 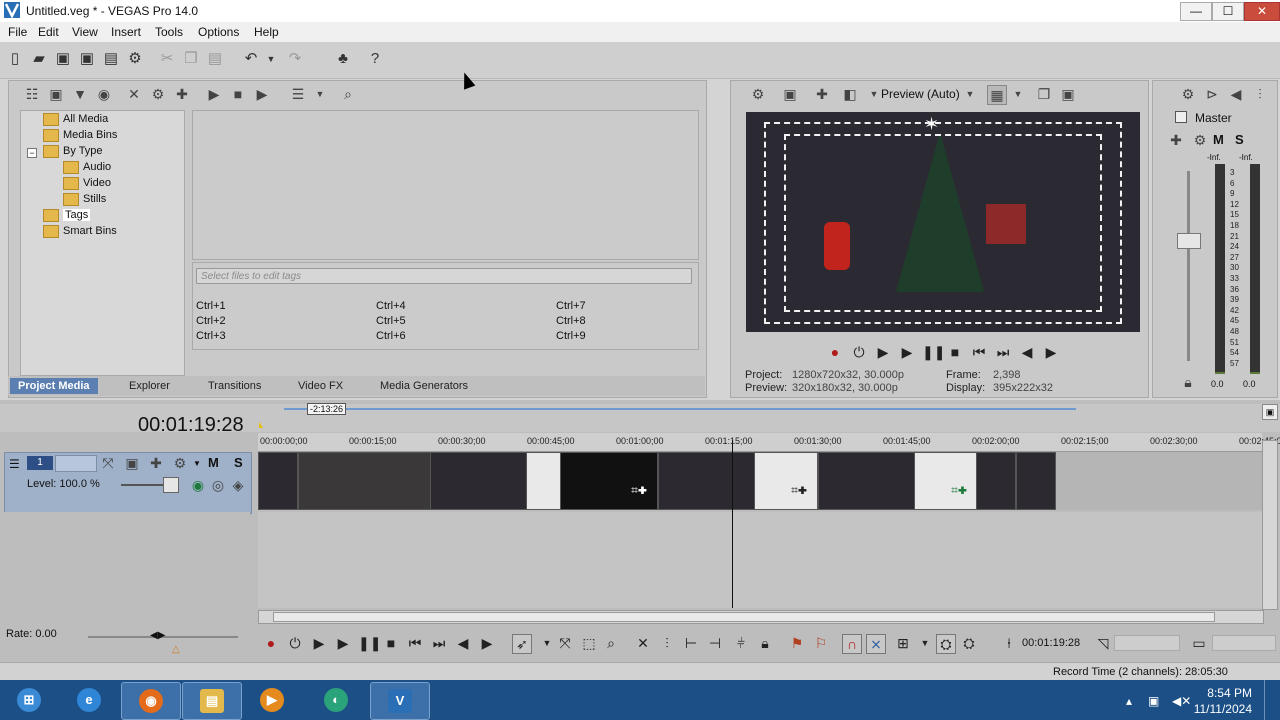 What do you see at coordinates (680, 409) in the screenshot?
I see `loop-region-bar` at bounding box center [680, 409].